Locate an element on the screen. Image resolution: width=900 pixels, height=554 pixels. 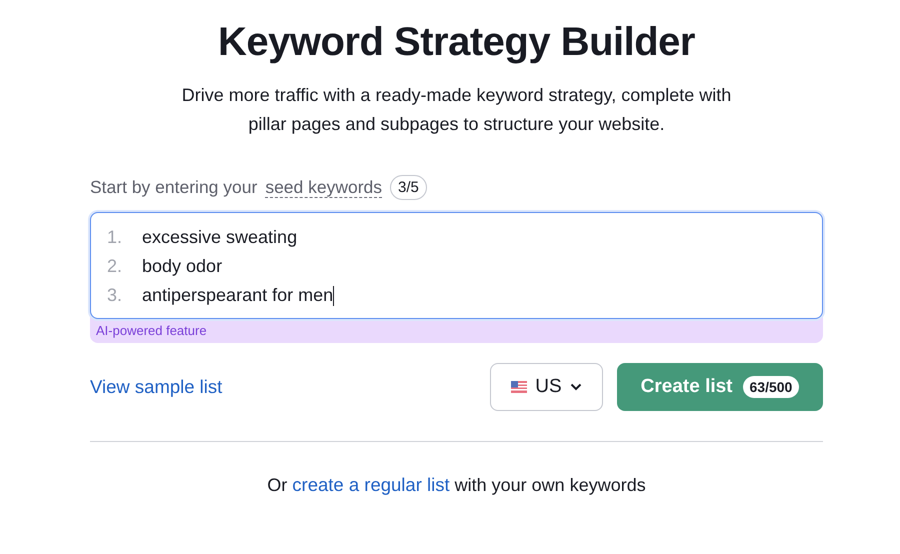
country-select: US is located at coordinates (546, 387).